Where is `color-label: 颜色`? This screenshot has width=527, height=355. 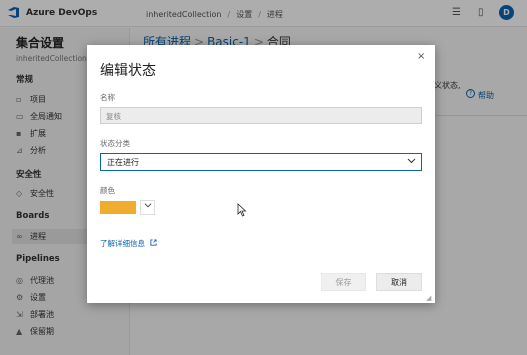 color-label: 颜色 is located at coordinates (107, 190).